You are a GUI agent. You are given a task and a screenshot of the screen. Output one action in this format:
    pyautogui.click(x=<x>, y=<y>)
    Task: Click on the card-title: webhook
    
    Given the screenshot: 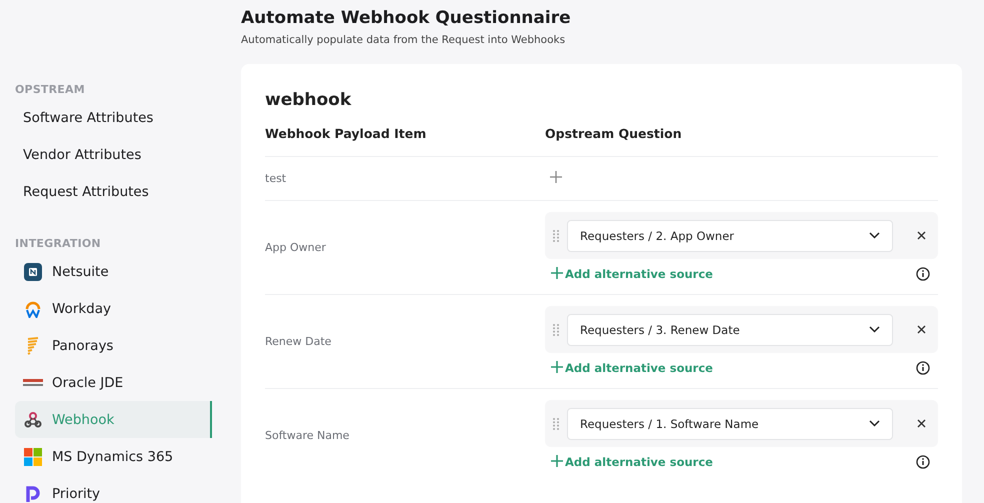 What is the action you would take?
    pyautogui.click(x=308, y=100)
    